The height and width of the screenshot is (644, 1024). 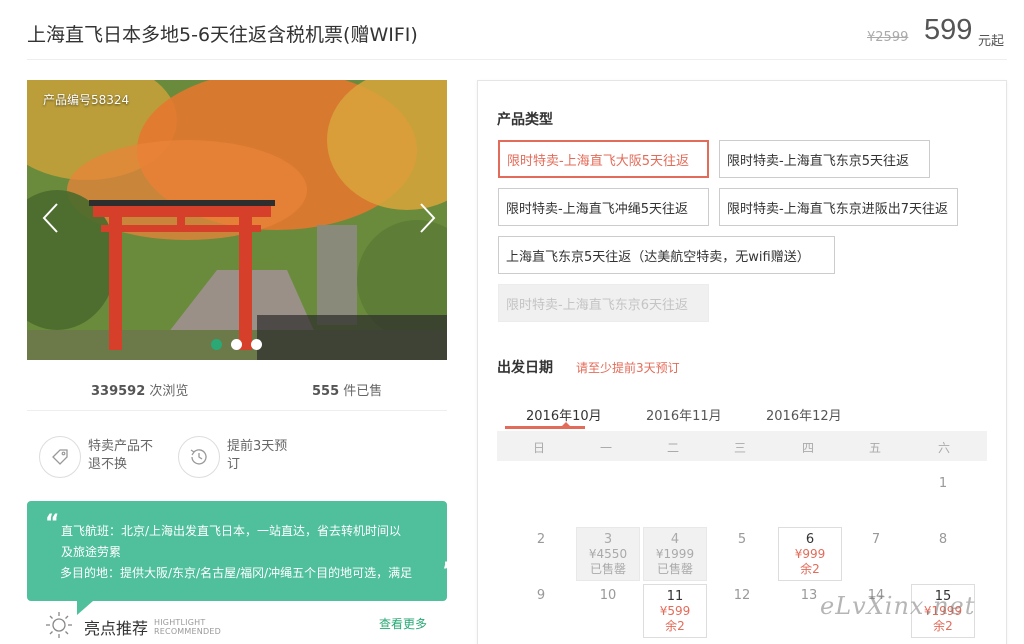 I want to click on calendar-day: 1, so click(x=943, y=499).